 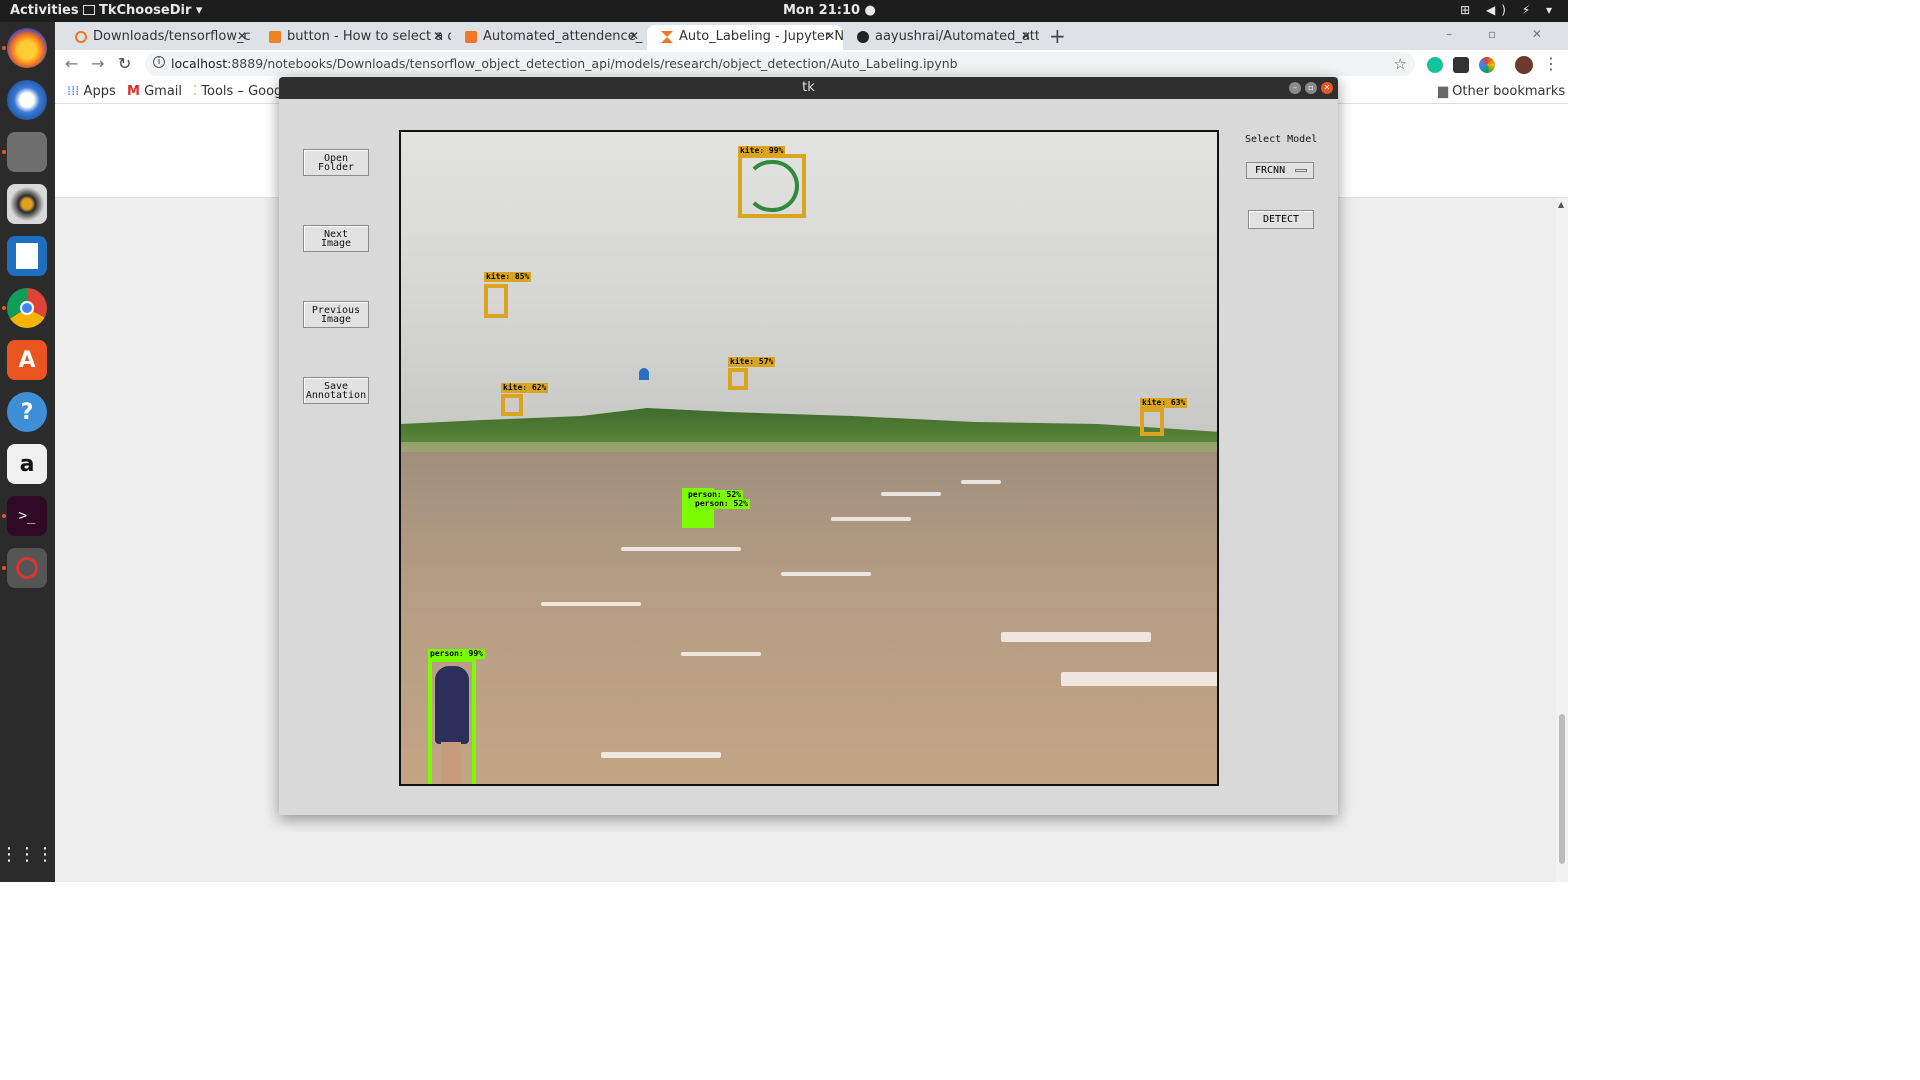 I want to click on tab-label: aayushrai/Automated_att, so click(x=957, y=36).